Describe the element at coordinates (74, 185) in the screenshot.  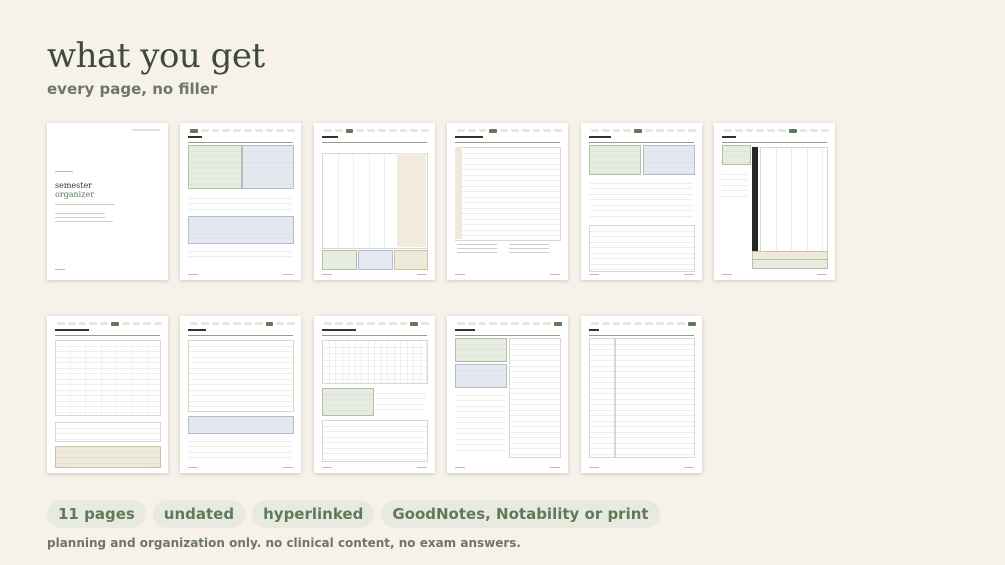
I see `cover-title-line-1: semester` at that location.